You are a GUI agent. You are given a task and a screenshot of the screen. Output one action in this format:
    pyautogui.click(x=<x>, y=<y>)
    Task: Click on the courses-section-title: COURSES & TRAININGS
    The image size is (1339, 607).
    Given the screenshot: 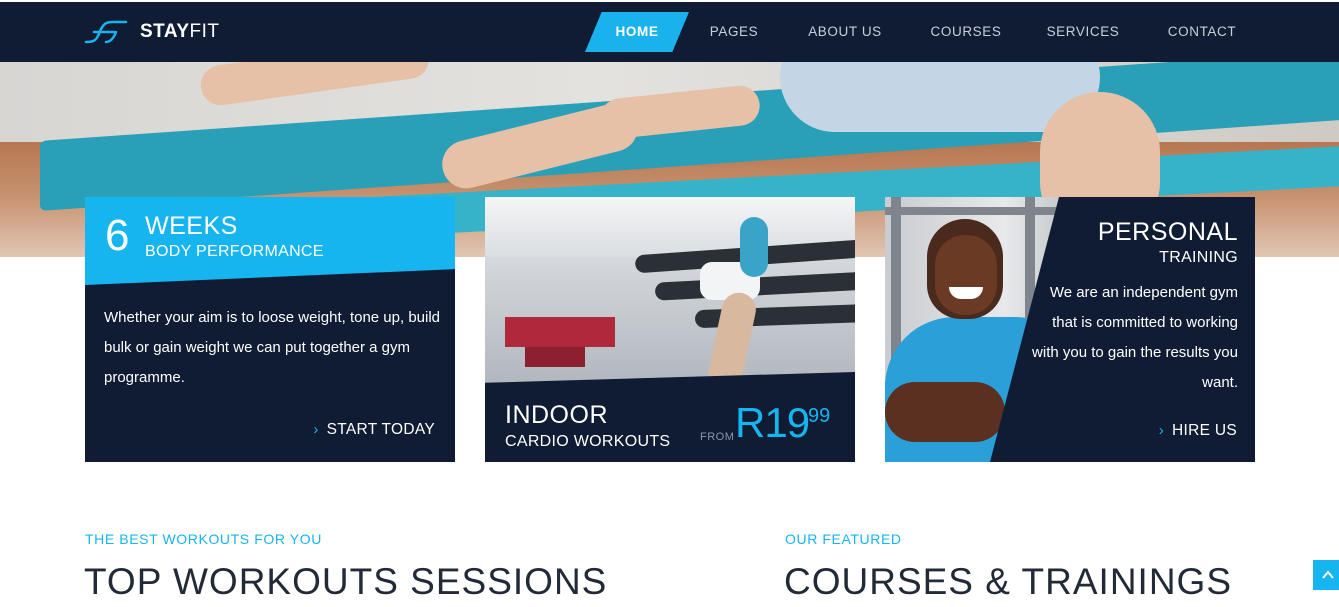 What is the action you would take?
    pyautogui.click(x=1008, y=581)
    